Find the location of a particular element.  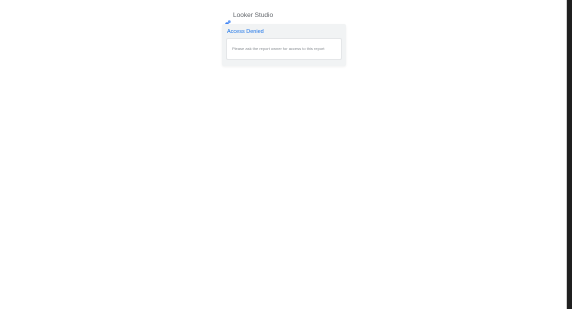

brand-name: Looker Studio is located at coordinates (253, 15).